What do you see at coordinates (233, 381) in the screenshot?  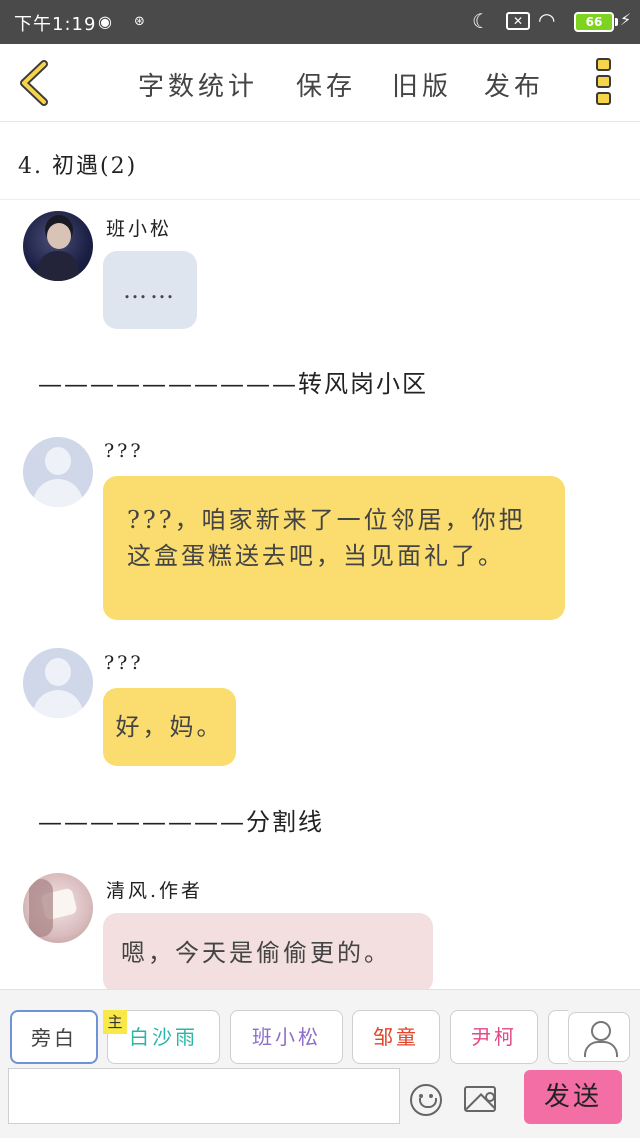 I see `scene-divider: ——————————转风岗小区` at bounding box center [233, 381].